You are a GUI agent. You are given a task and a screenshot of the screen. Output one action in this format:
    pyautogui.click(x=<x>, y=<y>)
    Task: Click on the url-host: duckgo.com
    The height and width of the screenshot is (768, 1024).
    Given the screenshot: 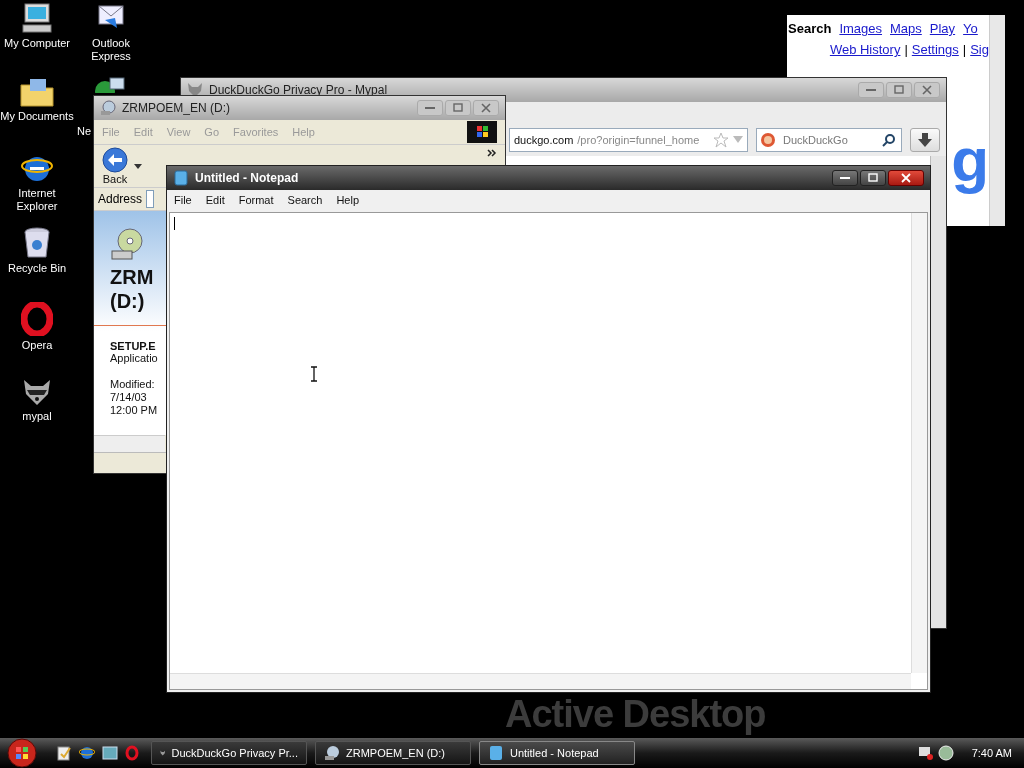 What is the action you would take?
    pyautogui.click(x=544, y=140)
    